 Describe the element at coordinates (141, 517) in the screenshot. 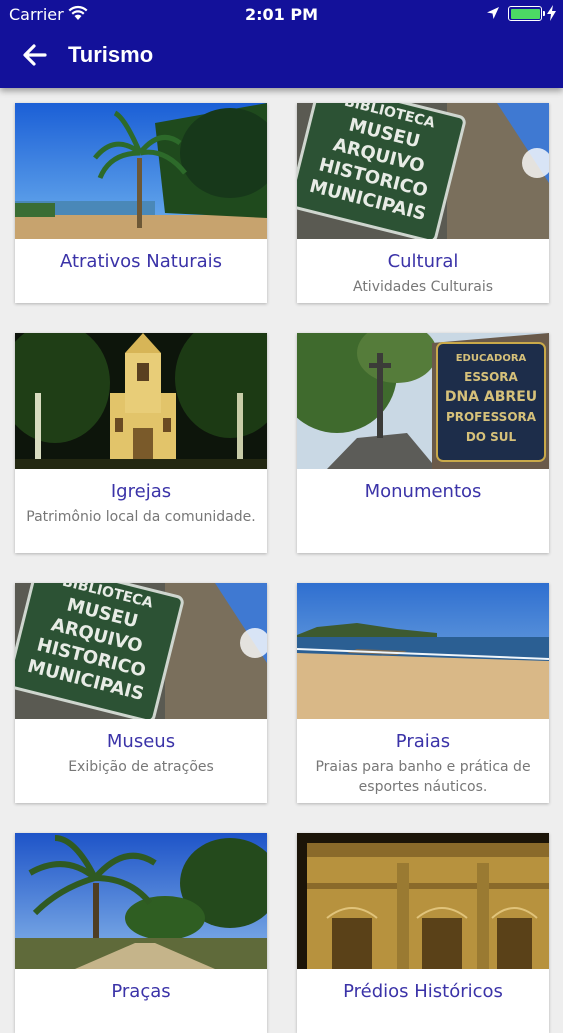

I see `card-subtitle: Patrimônio local da comunidade.` at that location.